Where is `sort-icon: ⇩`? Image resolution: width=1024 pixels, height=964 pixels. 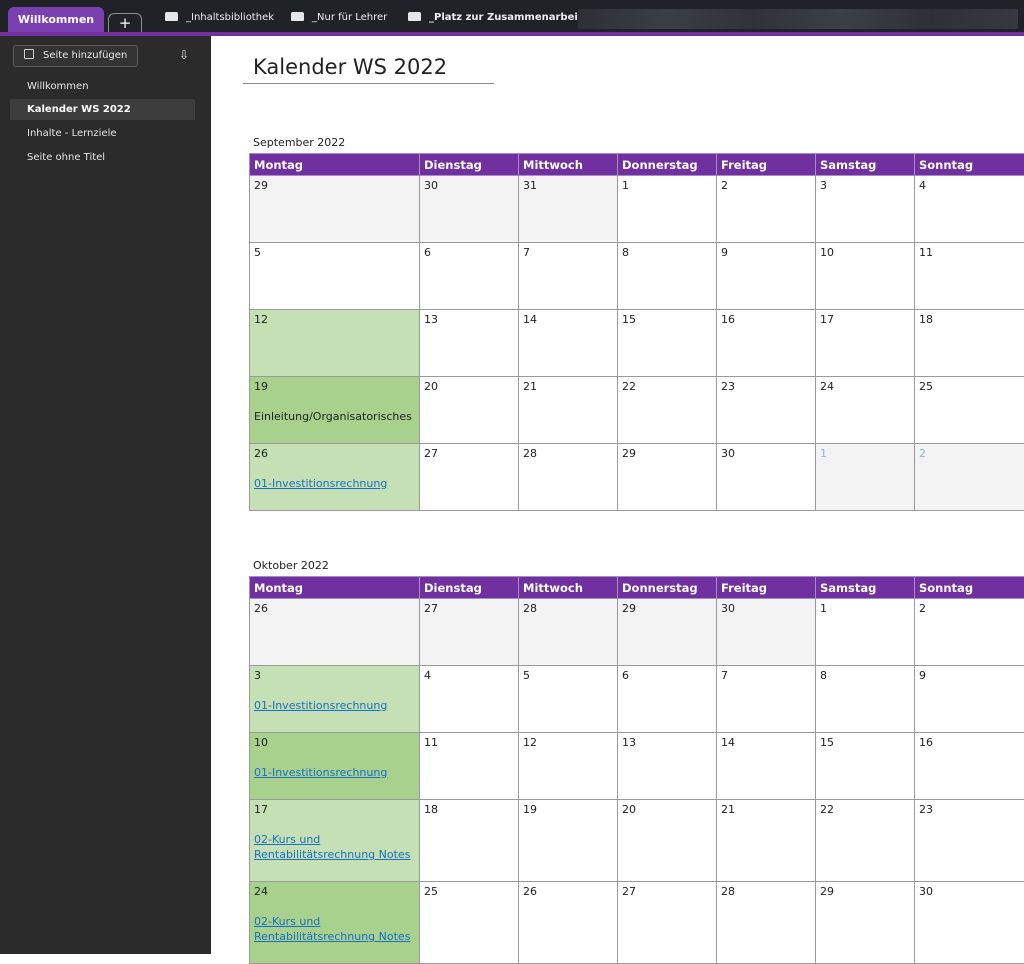
sort-icon: ⇩ is located at coordinates (186, 55).